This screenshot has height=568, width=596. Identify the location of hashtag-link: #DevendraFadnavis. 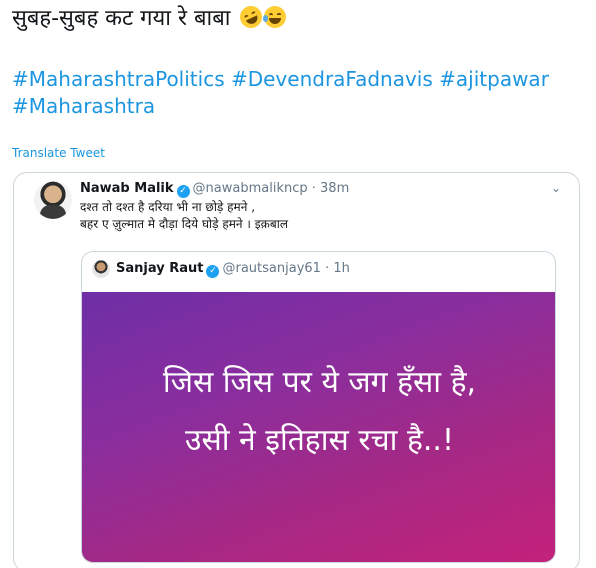
(332, 79).